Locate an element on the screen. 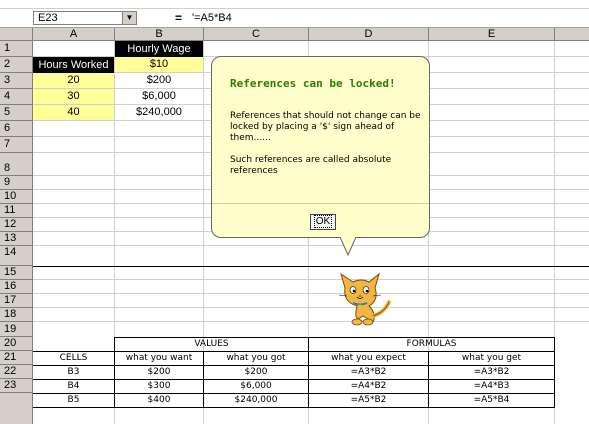 The height and width of the screenshot is (424, 589). cell-a5: 40 is located at coordinates (73, 112).